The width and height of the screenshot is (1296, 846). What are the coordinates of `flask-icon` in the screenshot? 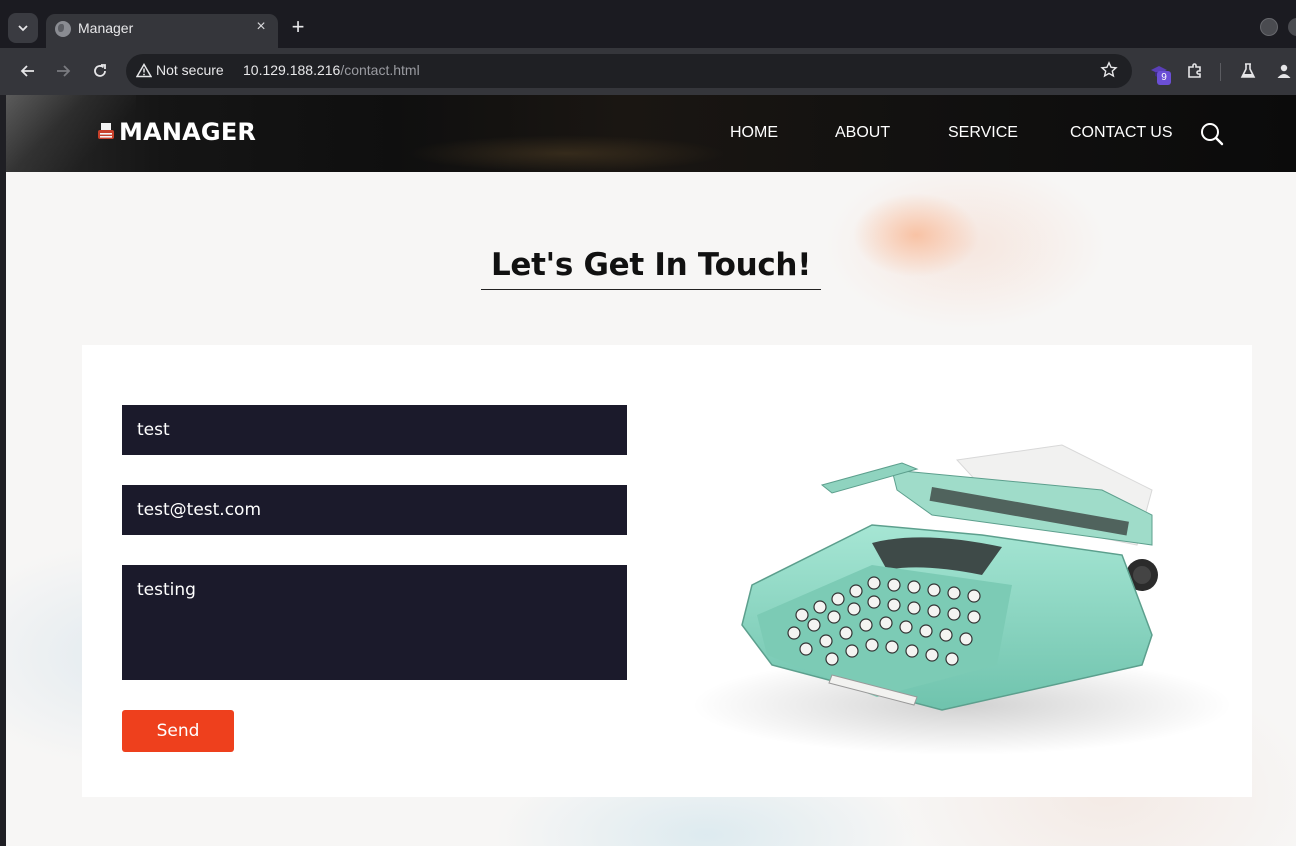 It's located at (1248, 70).